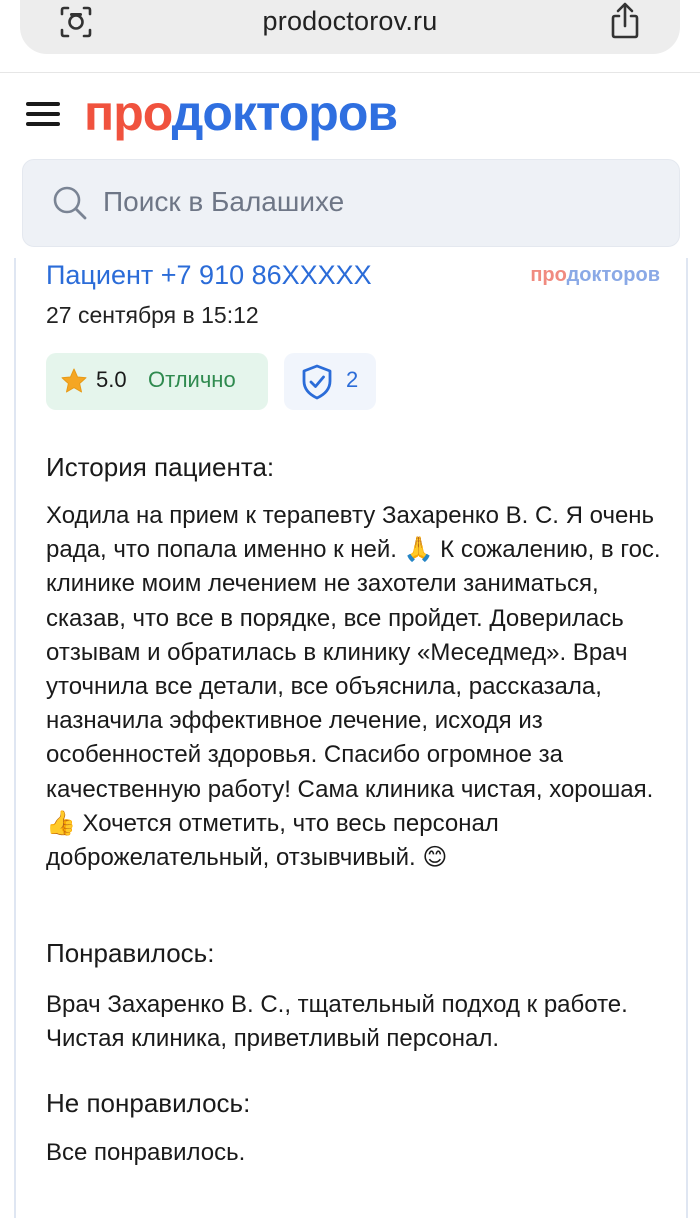 Image resolution: width=700 pixels, height=1218 pixels. I want to click on review-author: Пациент +7 910 86XXXXX, so click(209, 275).